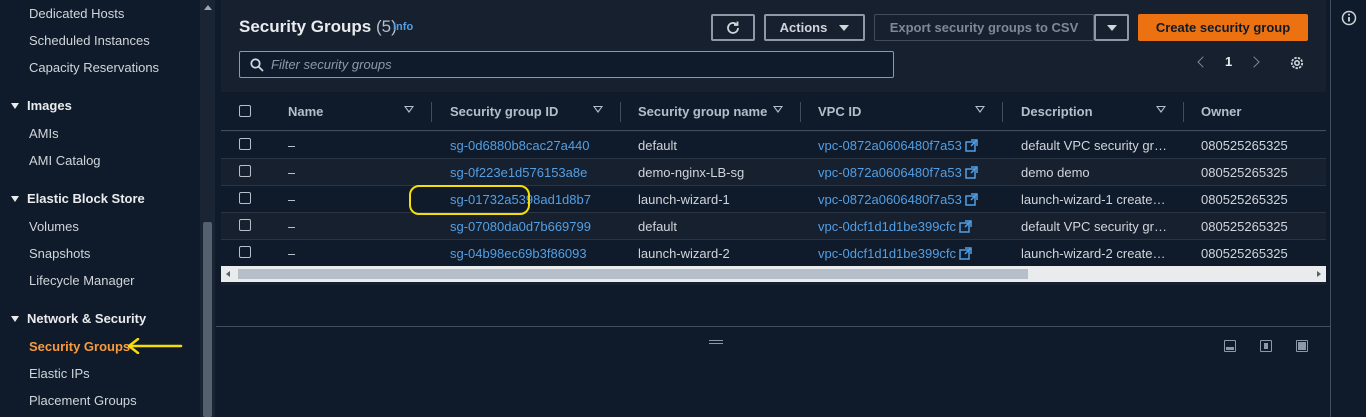  What do you see at coordinates (155, 346) in the screenshot?
I see `annotation-arrow-icon` at bounding box center [155, 346].